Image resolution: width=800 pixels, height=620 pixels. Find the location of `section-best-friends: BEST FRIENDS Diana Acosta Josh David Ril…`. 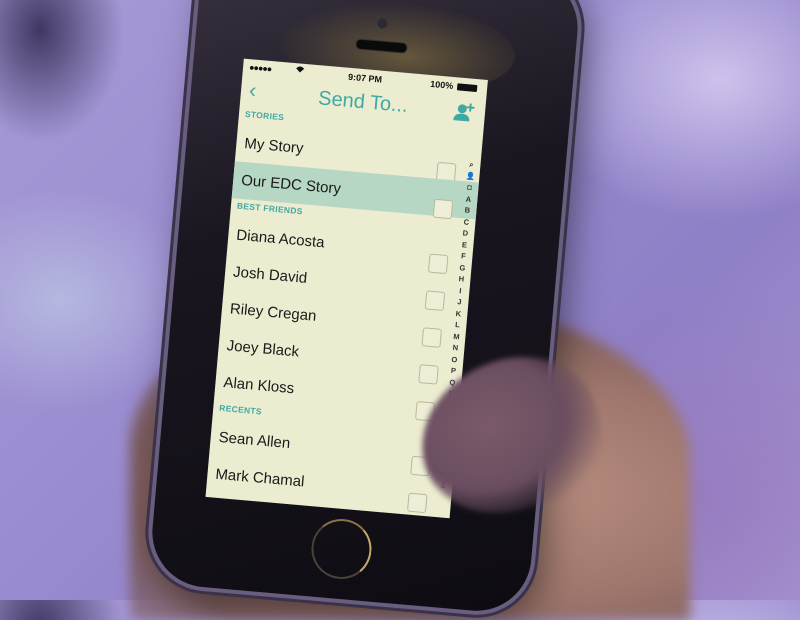

section-best-friends: BEST FRIENDS Diana Acosta Josh David Ril… is located at coordinates (345, 310).